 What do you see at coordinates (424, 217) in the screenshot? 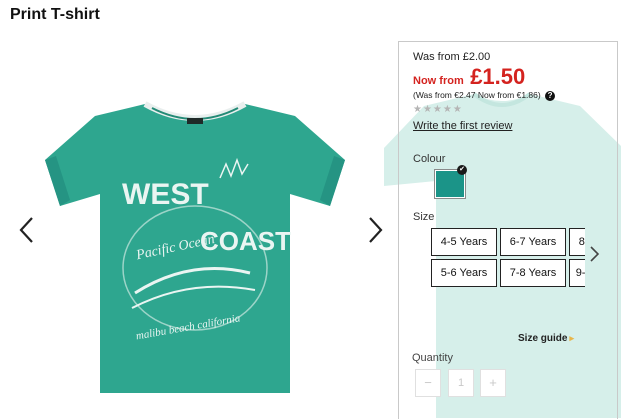
I see `size-label: Size` at bounding box center [424, 217].